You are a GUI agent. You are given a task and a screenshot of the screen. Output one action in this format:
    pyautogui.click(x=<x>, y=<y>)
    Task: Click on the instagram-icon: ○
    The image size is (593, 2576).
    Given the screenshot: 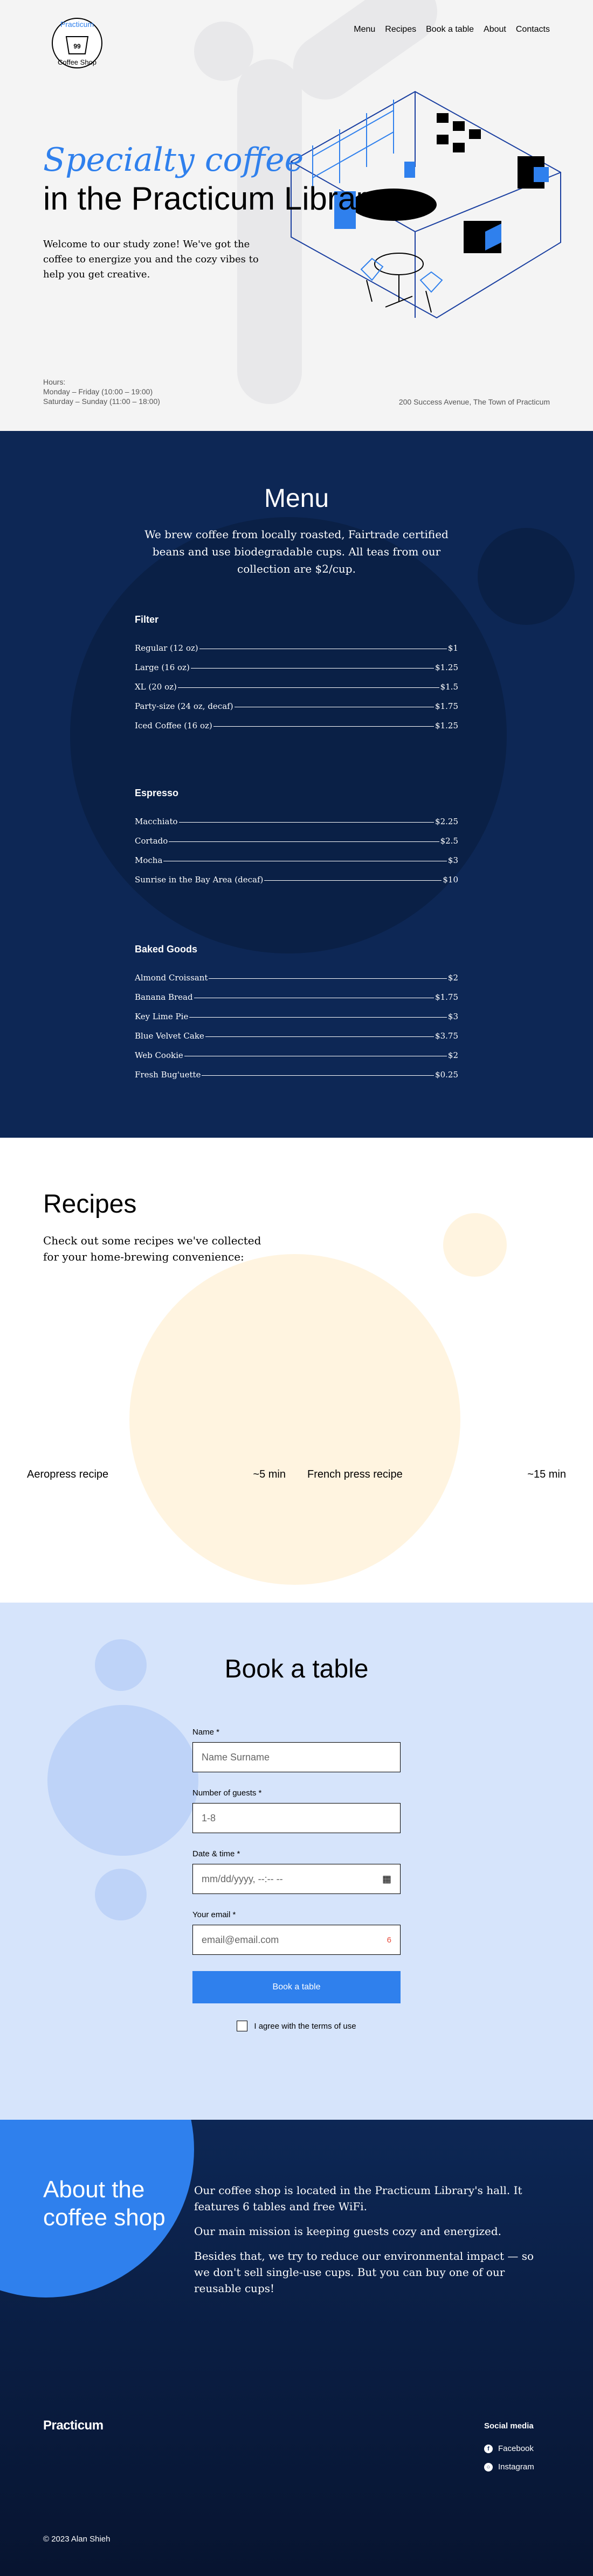 What is the action you would take?
    pyautogui.click(x=488, y=2466)
    